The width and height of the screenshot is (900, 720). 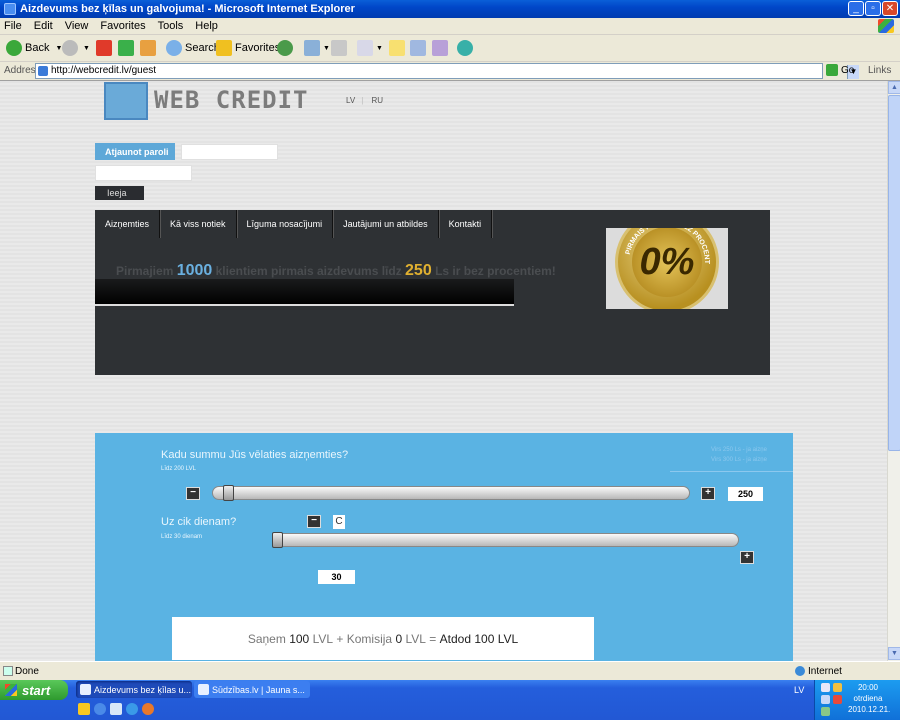 What do you see at coordinates (856, 8) in the screenshot?
I see `minimize-button: _` at bounding box center [856, 8].